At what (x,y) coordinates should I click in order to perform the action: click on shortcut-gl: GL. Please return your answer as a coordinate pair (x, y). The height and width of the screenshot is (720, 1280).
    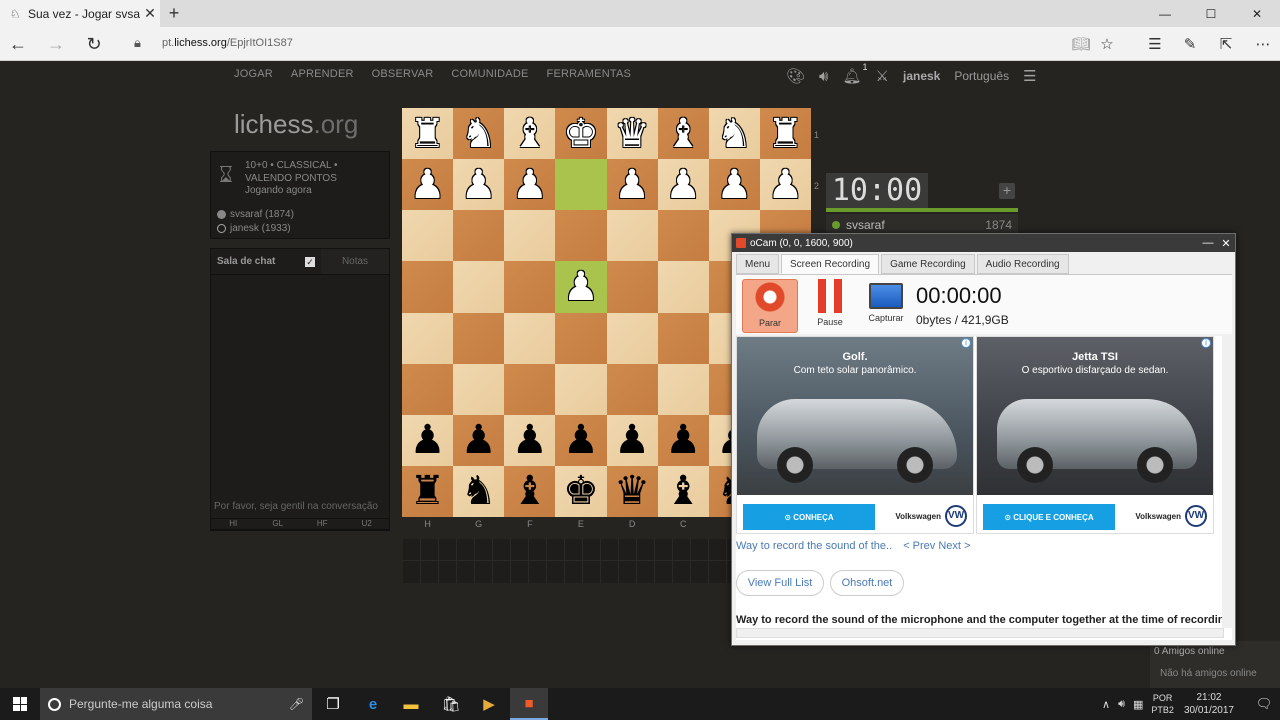
    Looking at the image, I should click on (278, 524).